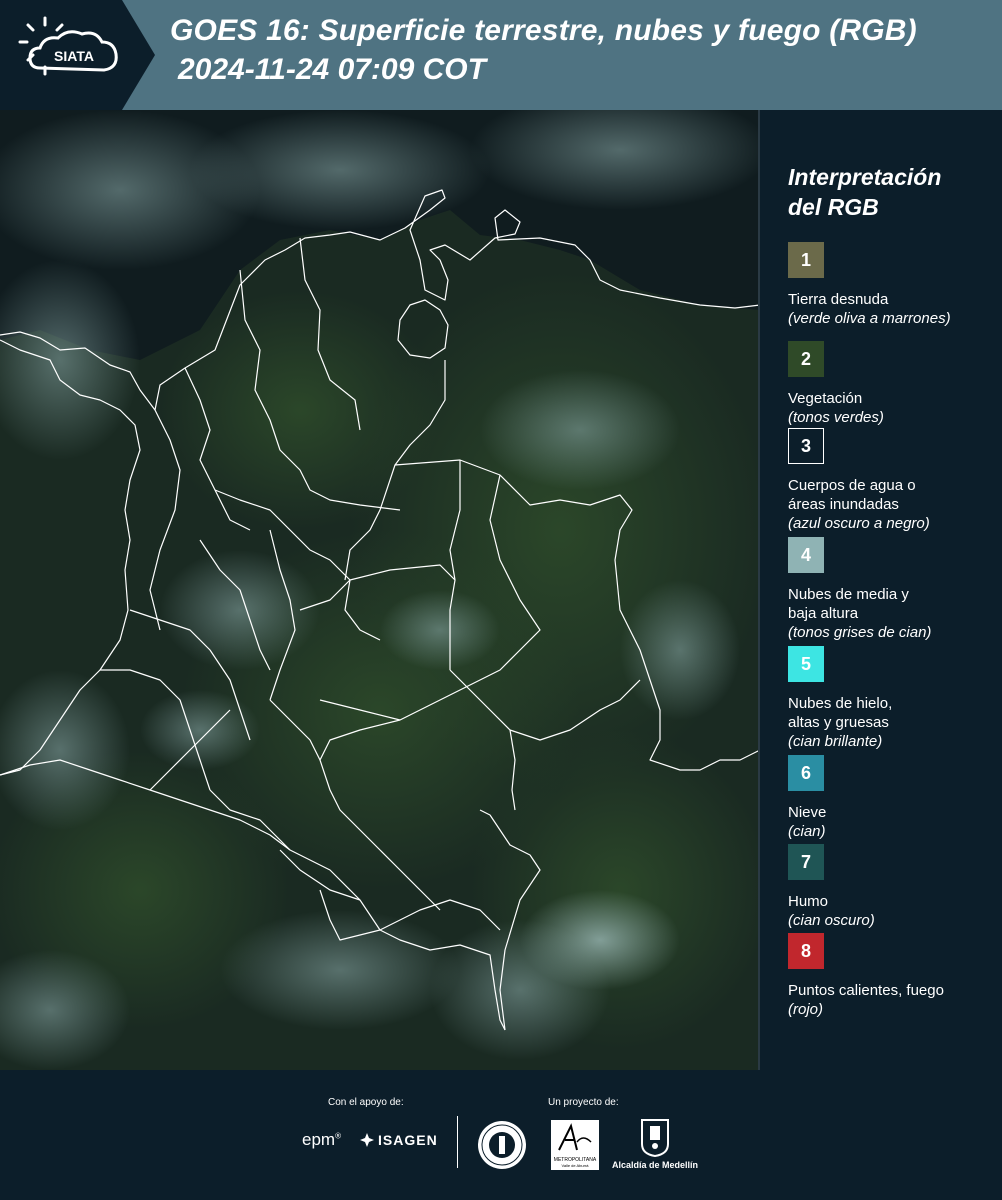  What do you see at coordinates (835, 741) in the screenshot?
I see `legend-sublabel: (cian brillante)` at bounding box center [835, 741].